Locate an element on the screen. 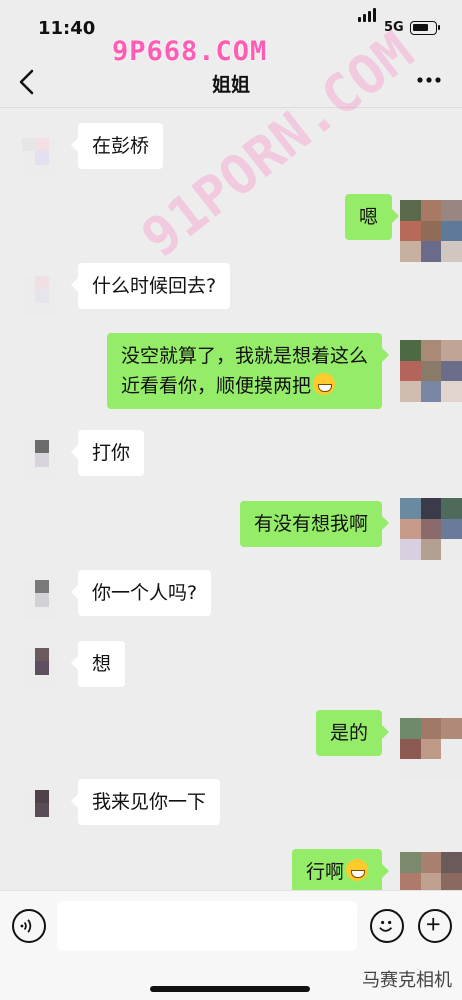 The image size is (462, 1000). message-bubble-incoming: 什么时候回去? is located at coordinates (150, 286).